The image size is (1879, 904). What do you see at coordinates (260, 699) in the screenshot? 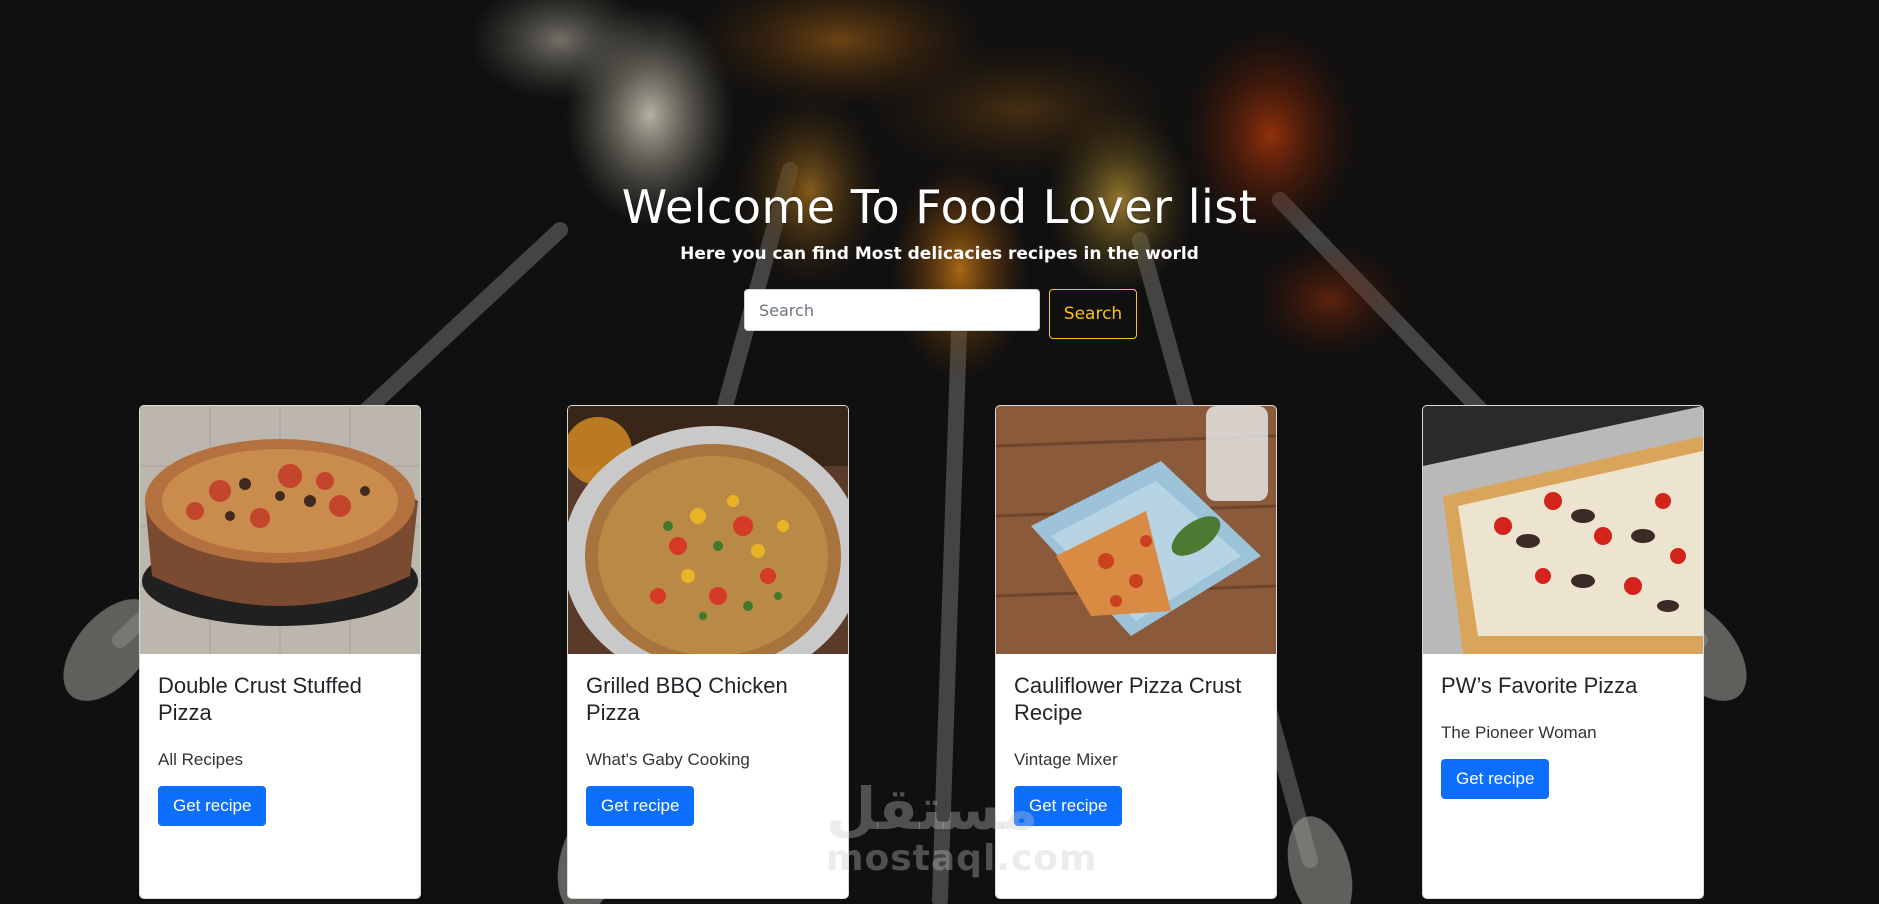
I see `card-title: Double Crust Stuffed Pizza` at bounding box center [260, 699].